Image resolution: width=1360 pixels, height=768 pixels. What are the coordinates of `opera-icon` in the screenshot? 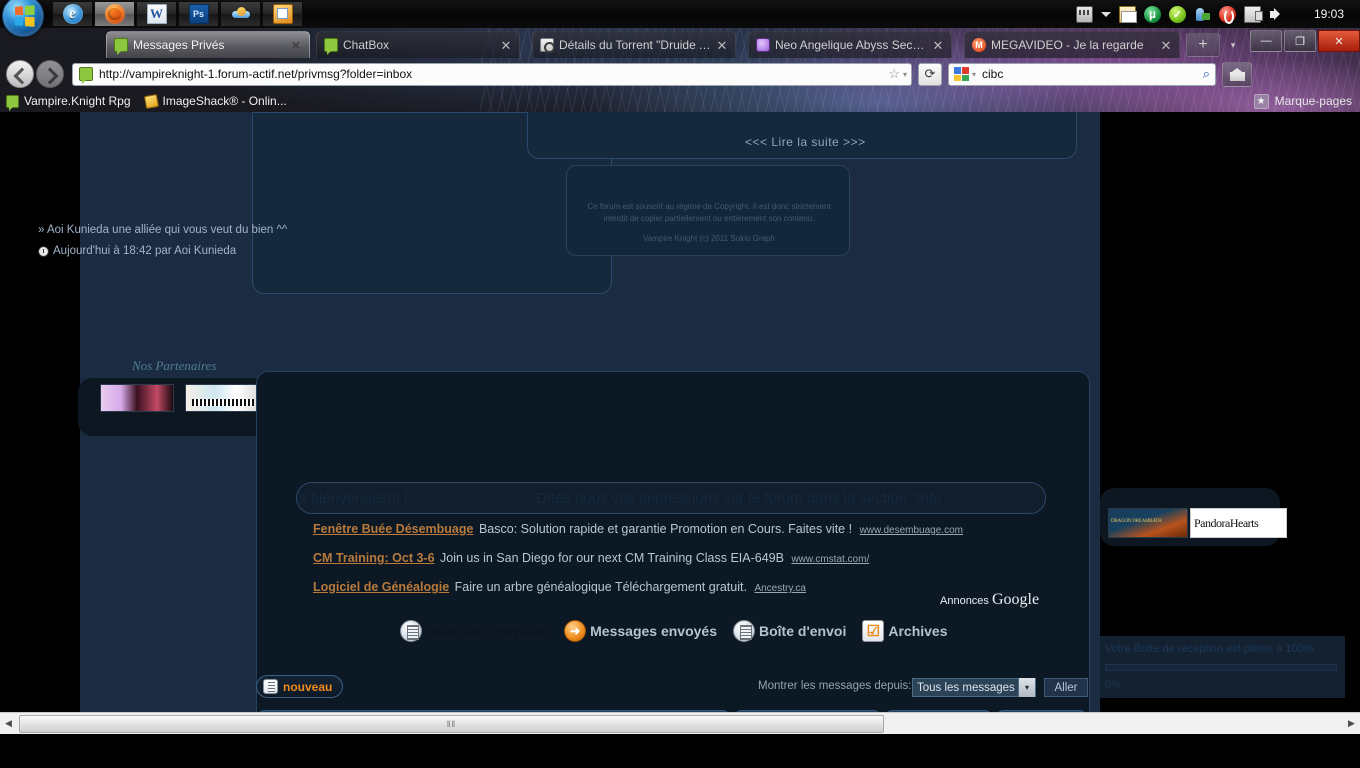 It's located at (1227, 14).